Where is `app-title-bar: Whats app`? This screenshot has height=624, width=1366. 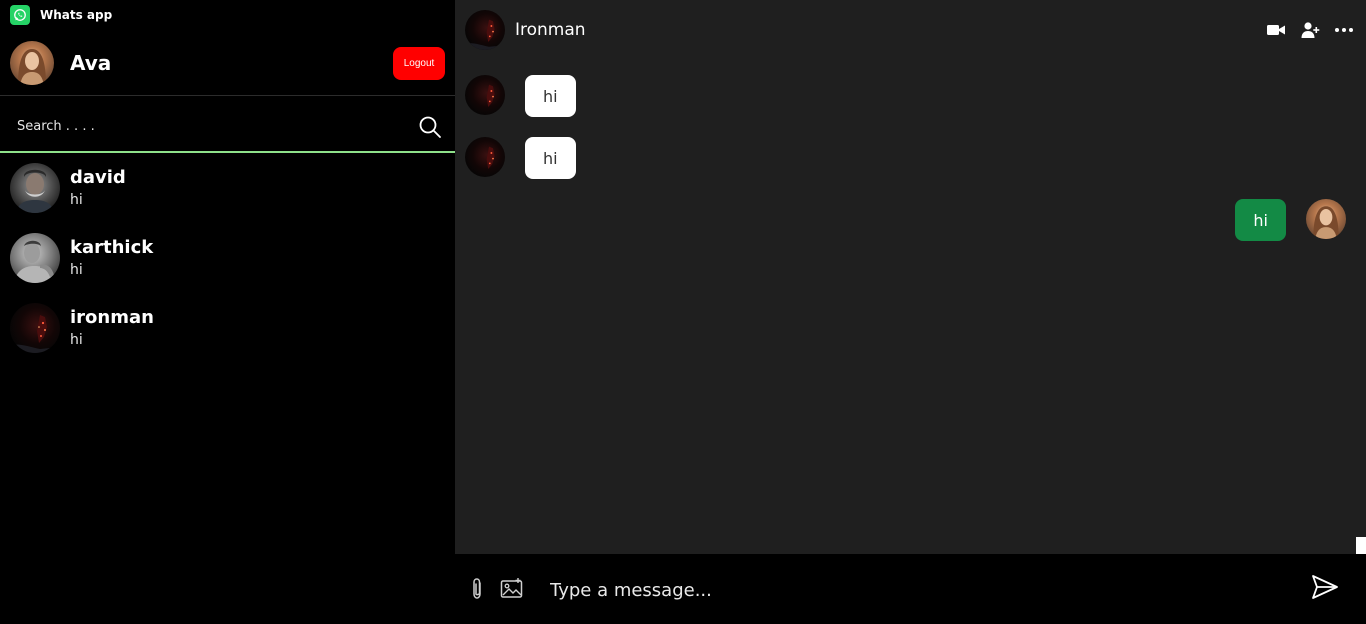 app-title-bar: Whats app is located at coordinates (61, 15).